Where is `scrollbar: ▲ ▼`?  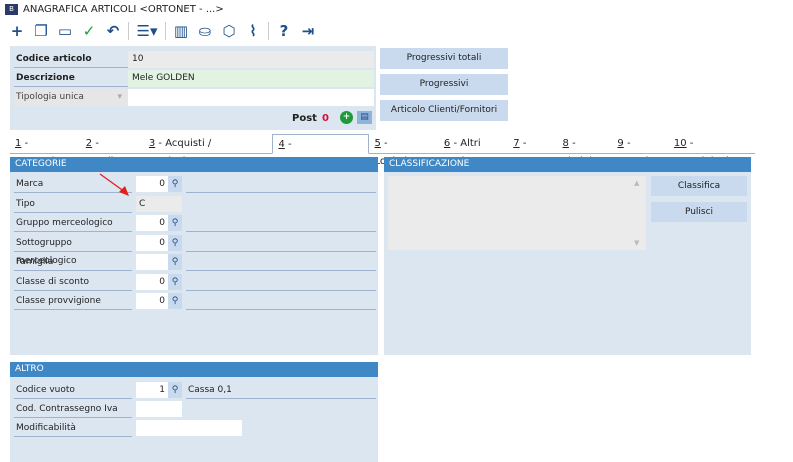
scrollbar: ▲ ▼ is located at coordinates (639, 213).